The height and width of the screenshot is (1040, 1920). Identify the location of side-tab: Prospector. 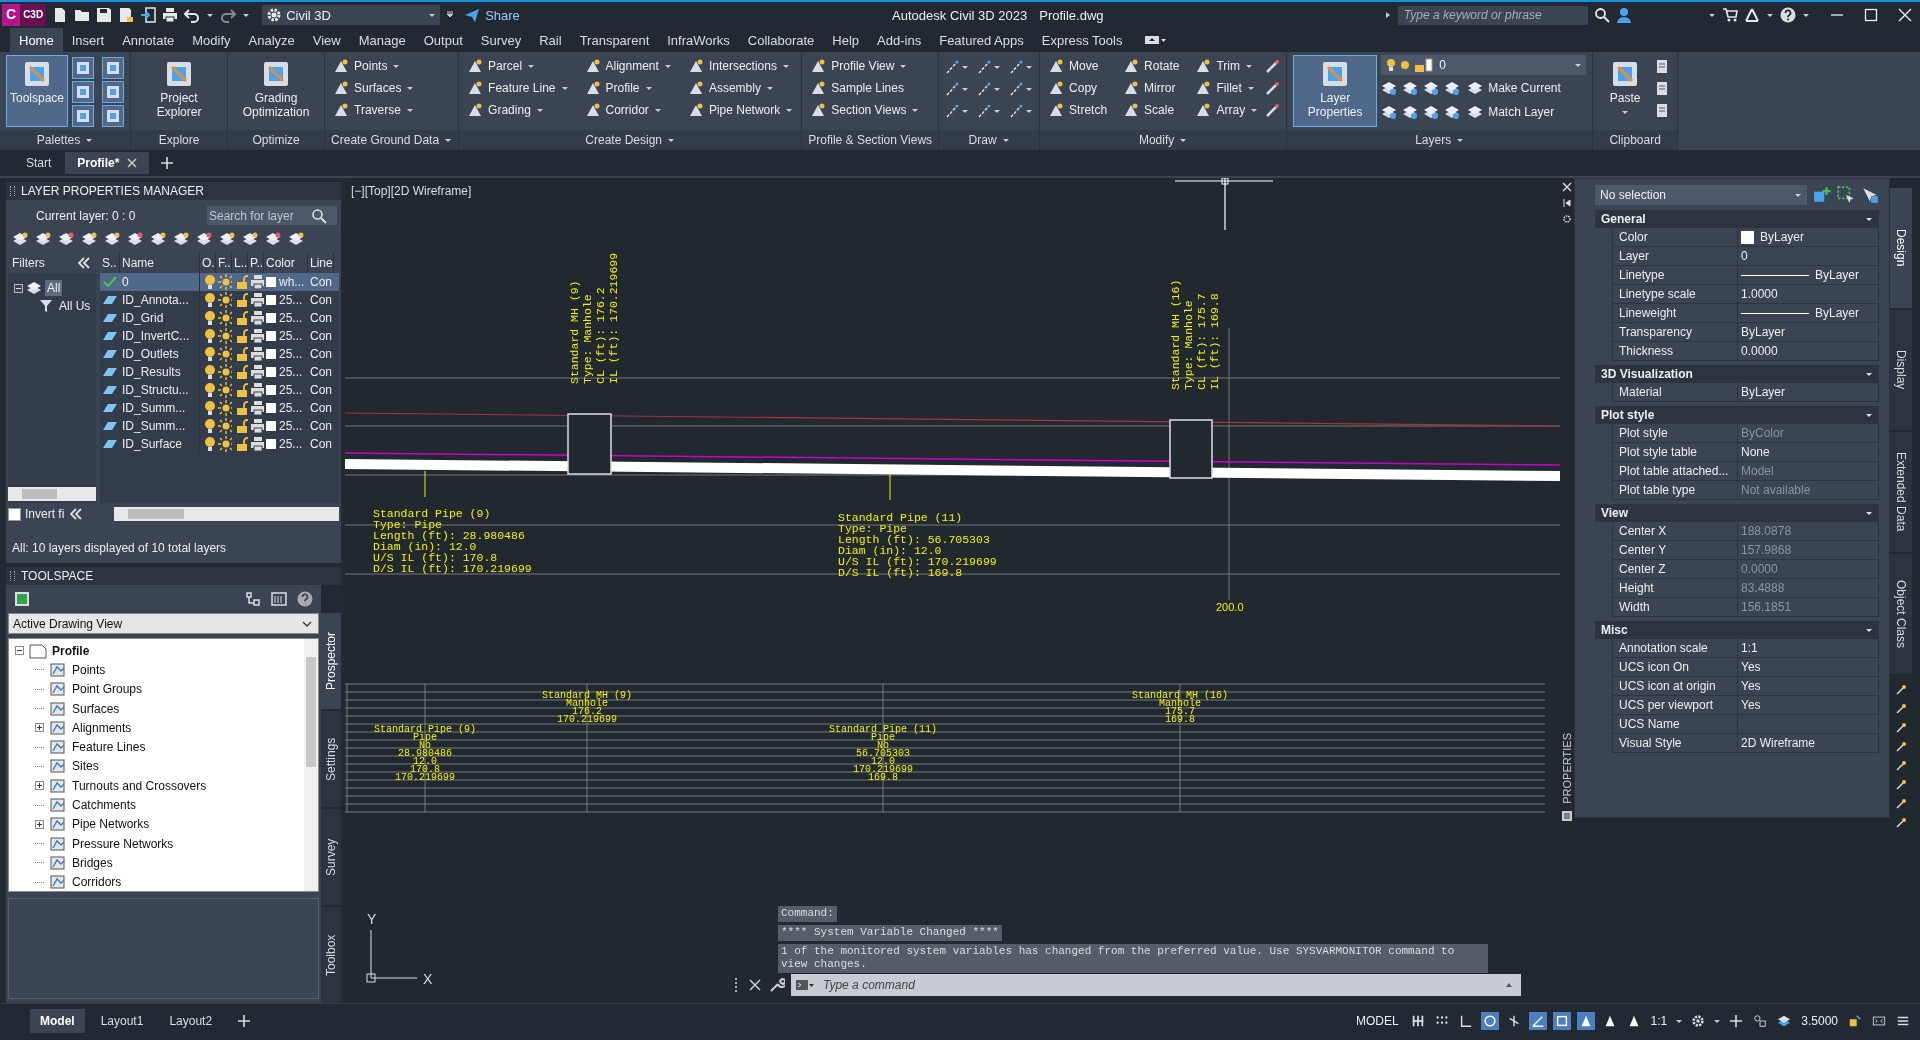
(331, 661).